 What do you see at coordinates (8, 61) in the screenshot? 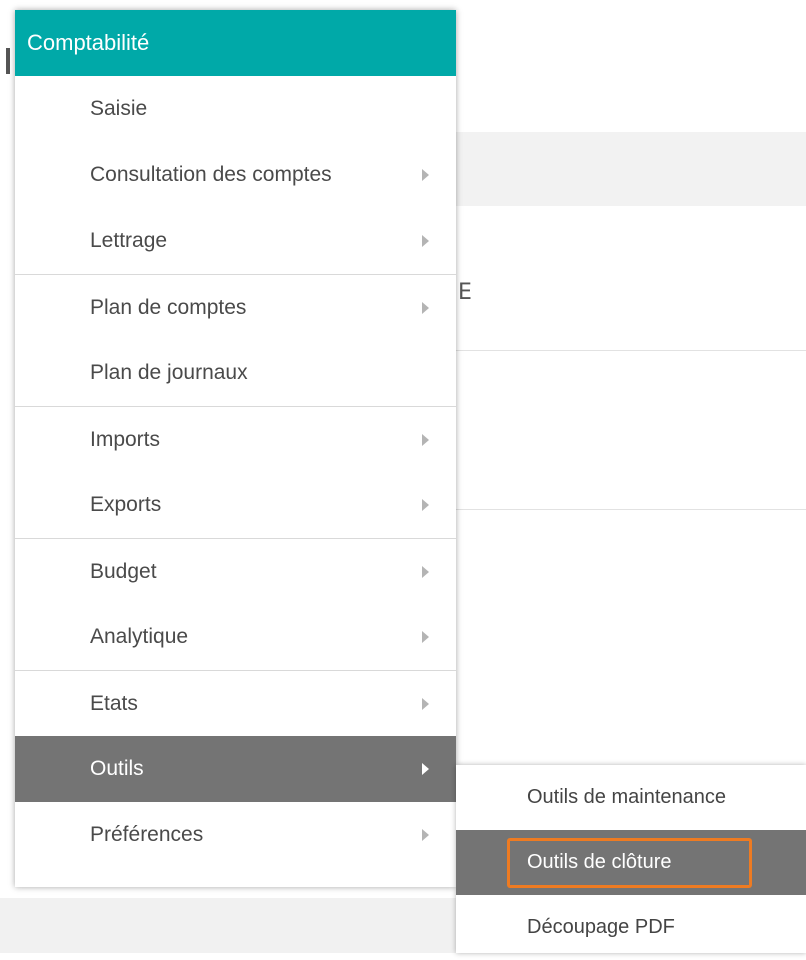
I see `background-edge` at bounding box center [8, 61].